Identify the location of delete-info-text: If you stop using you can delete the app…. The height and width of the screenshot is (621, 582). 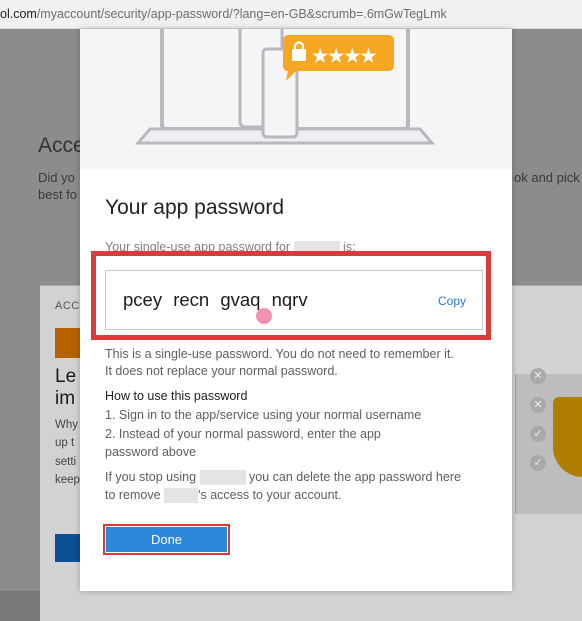
(283, 478).